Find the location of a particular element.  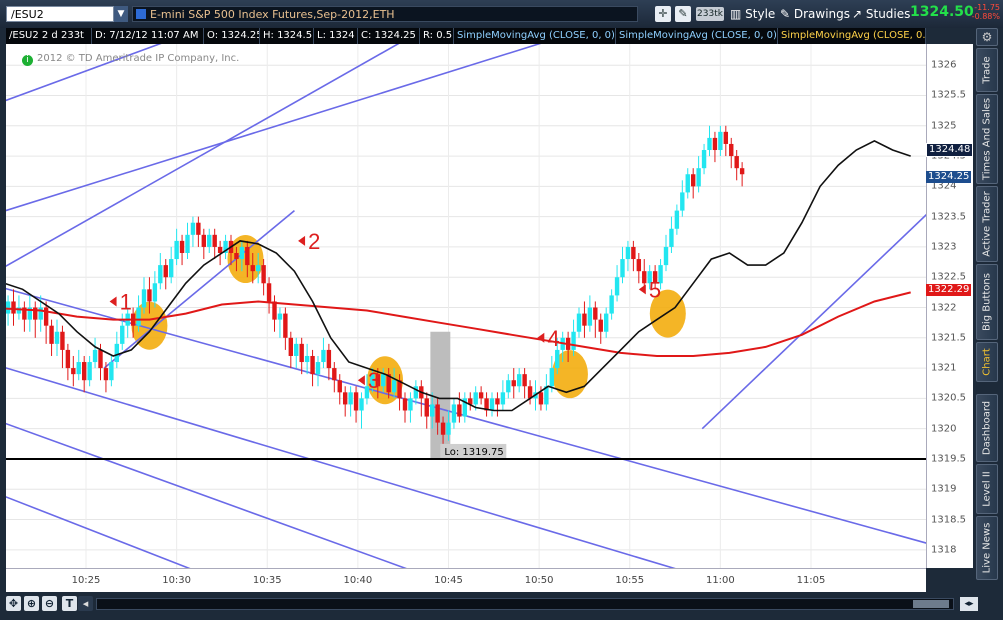

change-display: -11.75 -0.88% is located at coordinates (984, 12).